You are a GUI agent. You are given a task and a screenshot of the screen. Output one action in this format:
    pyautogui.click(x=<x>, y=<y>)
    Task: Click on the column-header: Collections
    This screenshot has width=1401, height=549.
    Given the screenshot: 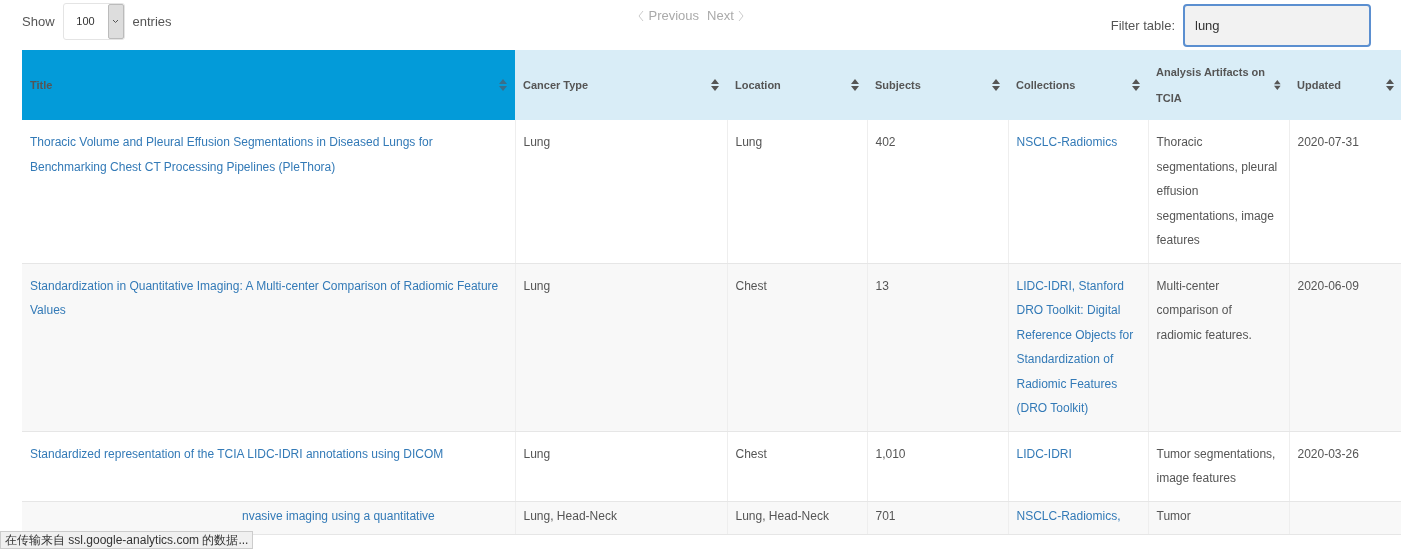 What is the action you would take?
    pyautogui.click(x=1078, y=85)
    